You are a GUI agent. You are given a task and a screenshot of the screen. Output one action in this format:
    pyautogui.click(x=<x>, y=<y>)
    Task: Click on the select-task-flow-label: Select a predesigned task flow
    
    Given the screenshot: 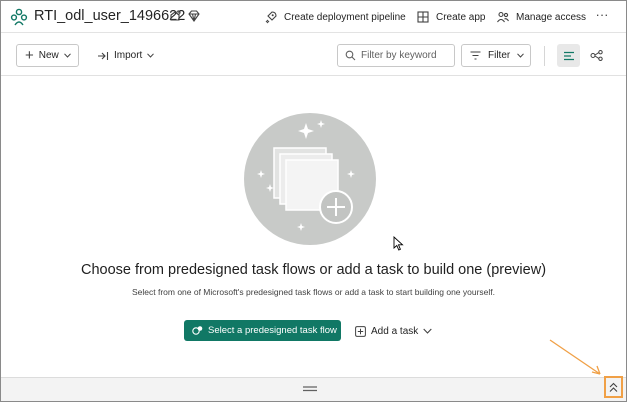 What is the action you would take?
    pyautogui.click(x=272, y=330)
    